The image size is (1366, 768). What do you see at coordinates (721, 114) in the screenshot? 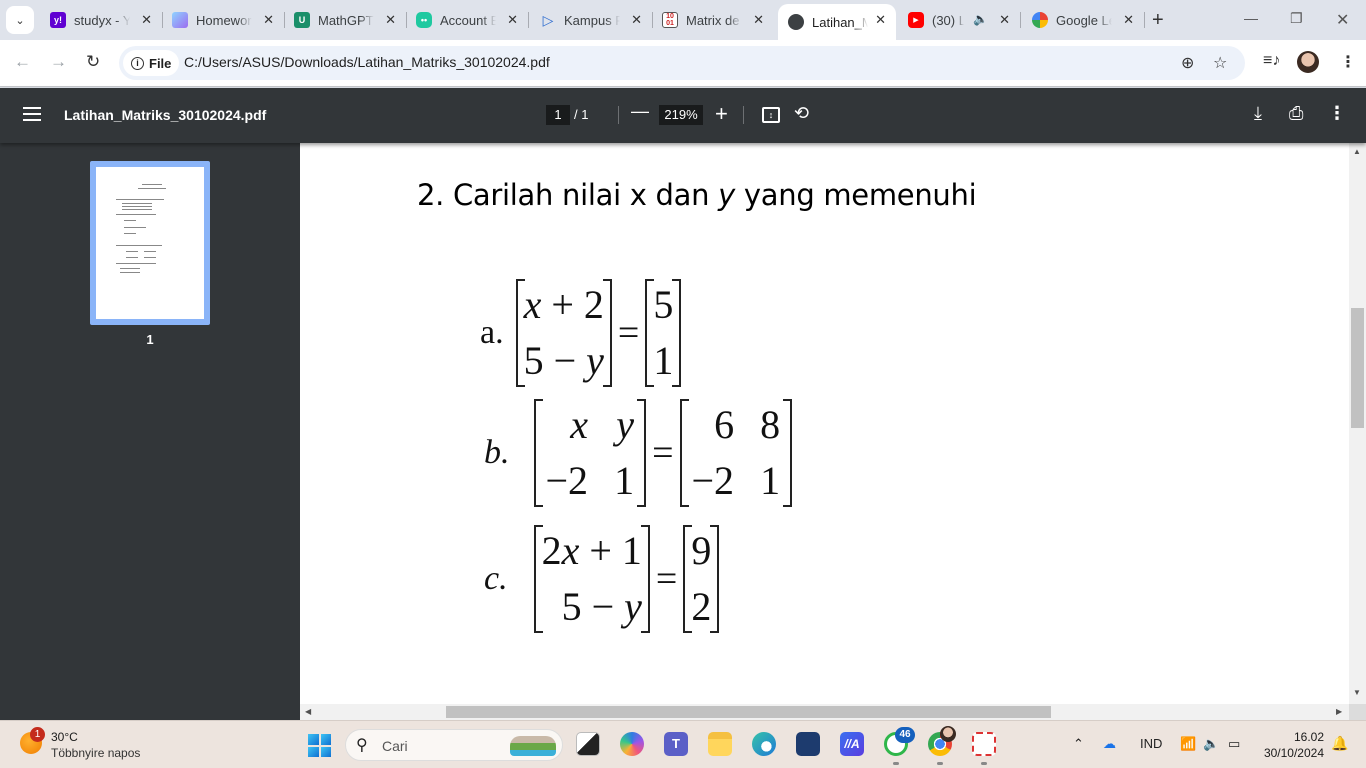
I see `zoom-in-button: +` at bounding box center [721, 114].